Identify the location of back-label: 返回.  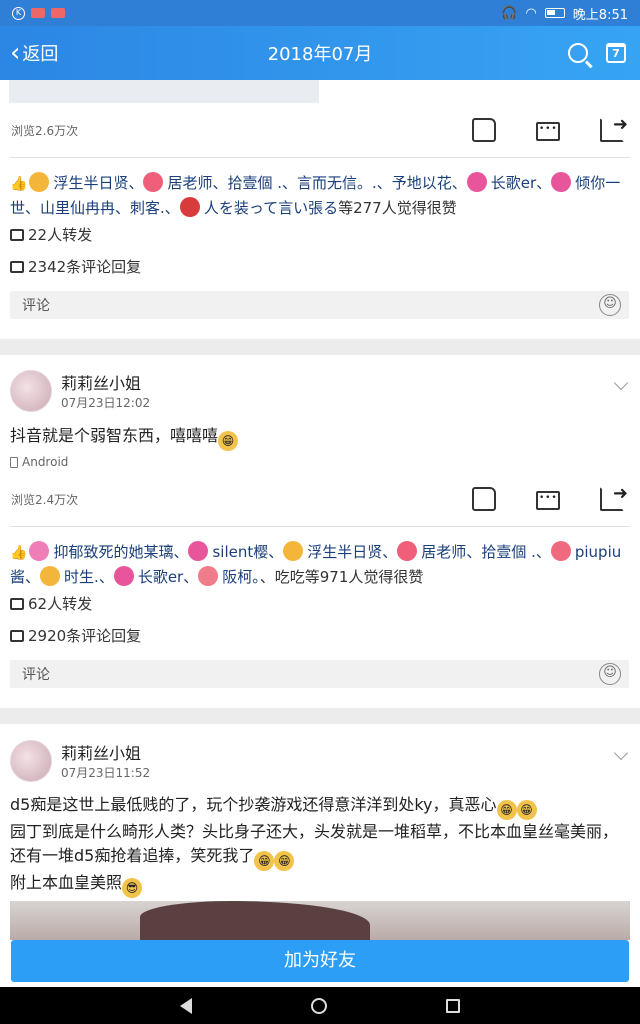
(40, 54).